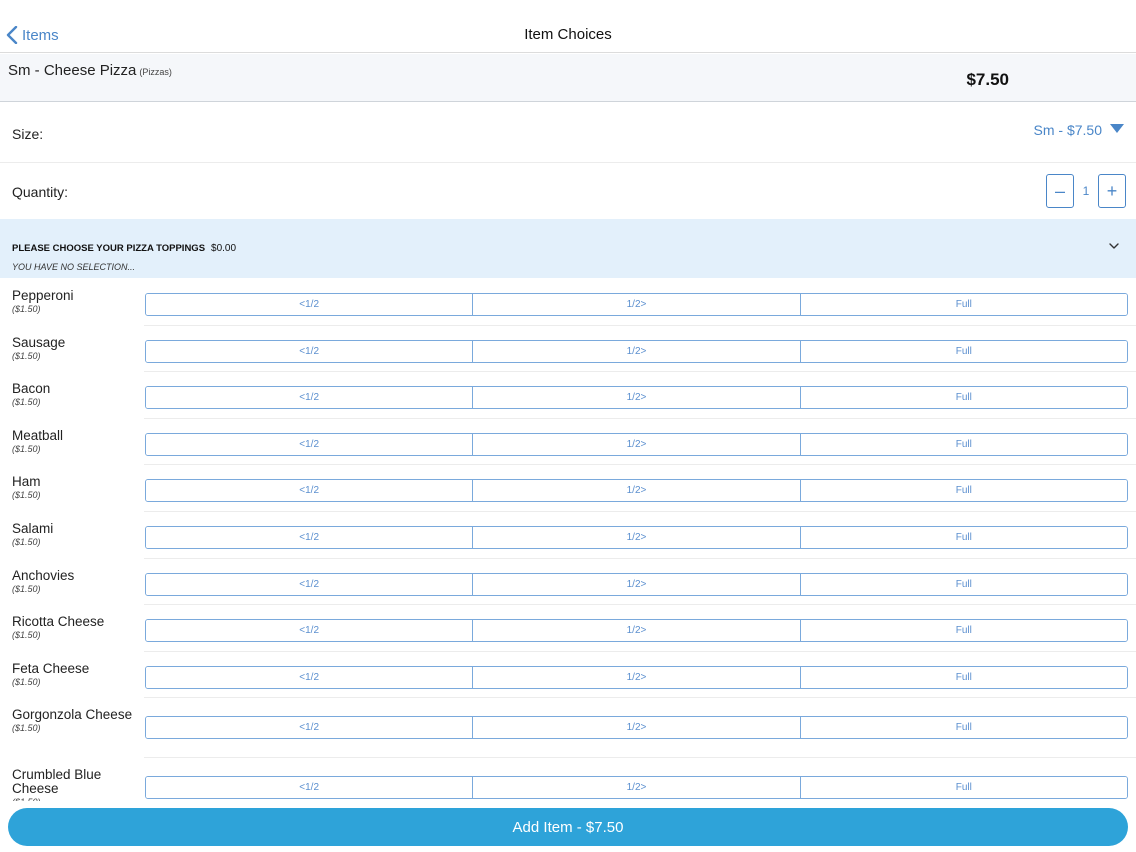 The image size is (1136, 852). Describe the element at coordinates (26, 482) in the screenshot. I see `topping-label: Ham` at that location.